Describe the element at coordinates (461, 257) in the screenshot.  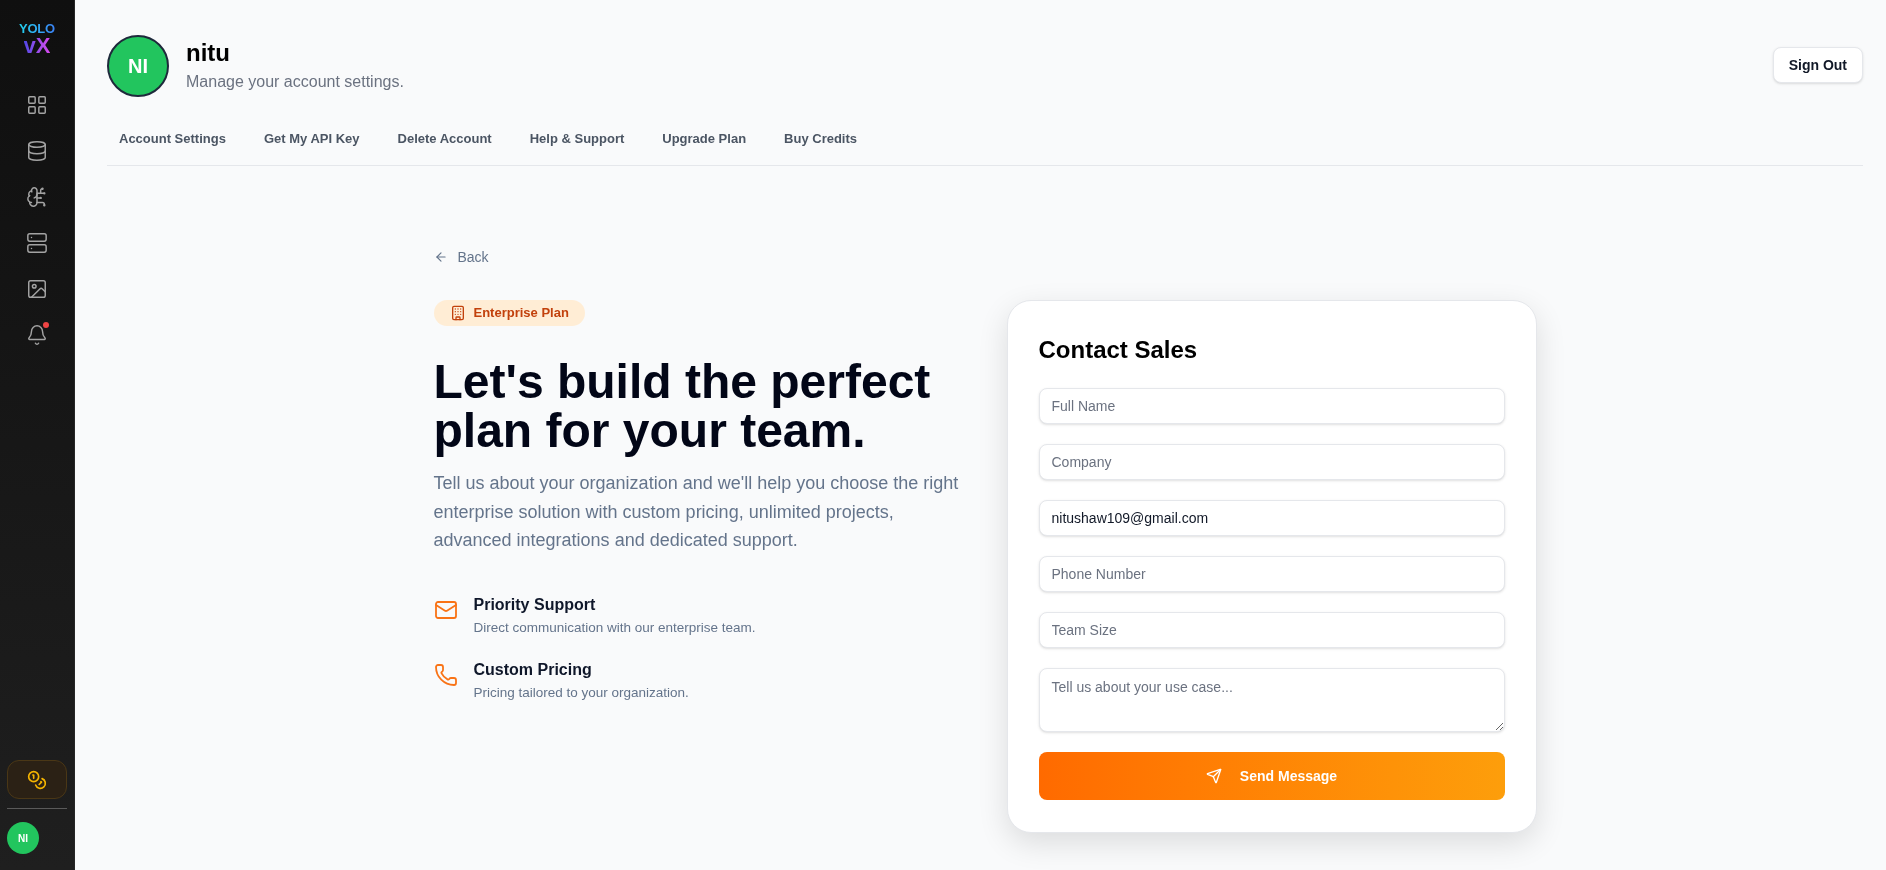
I see `back-link: Back` at that location.